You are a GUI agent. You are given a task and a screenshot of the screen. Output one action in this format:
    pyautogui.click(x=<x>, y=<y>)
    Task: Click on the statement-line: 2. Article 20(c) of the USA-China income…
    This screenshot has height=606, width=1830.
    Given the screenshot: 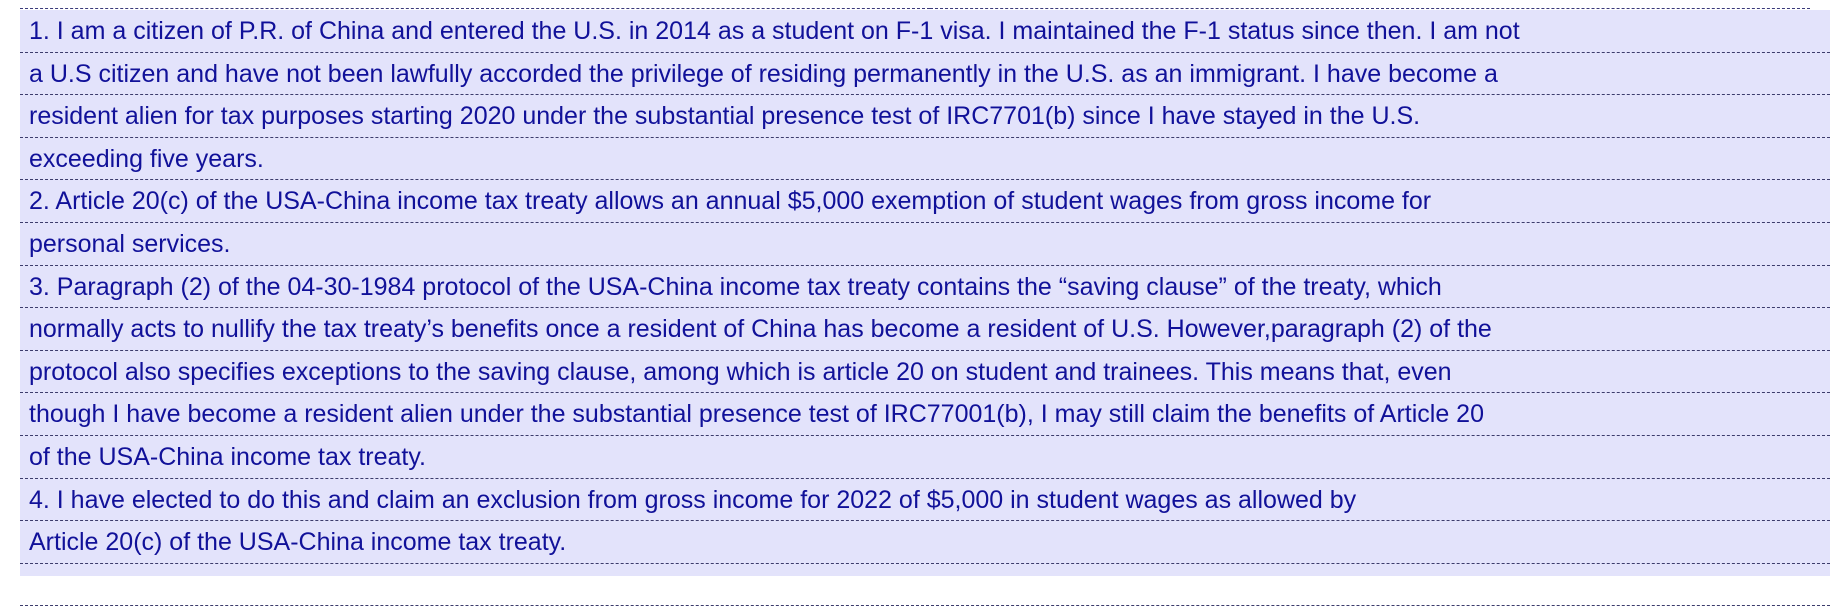 What is the action you would take?
    pyautogui.click(x=925, y=201)
    